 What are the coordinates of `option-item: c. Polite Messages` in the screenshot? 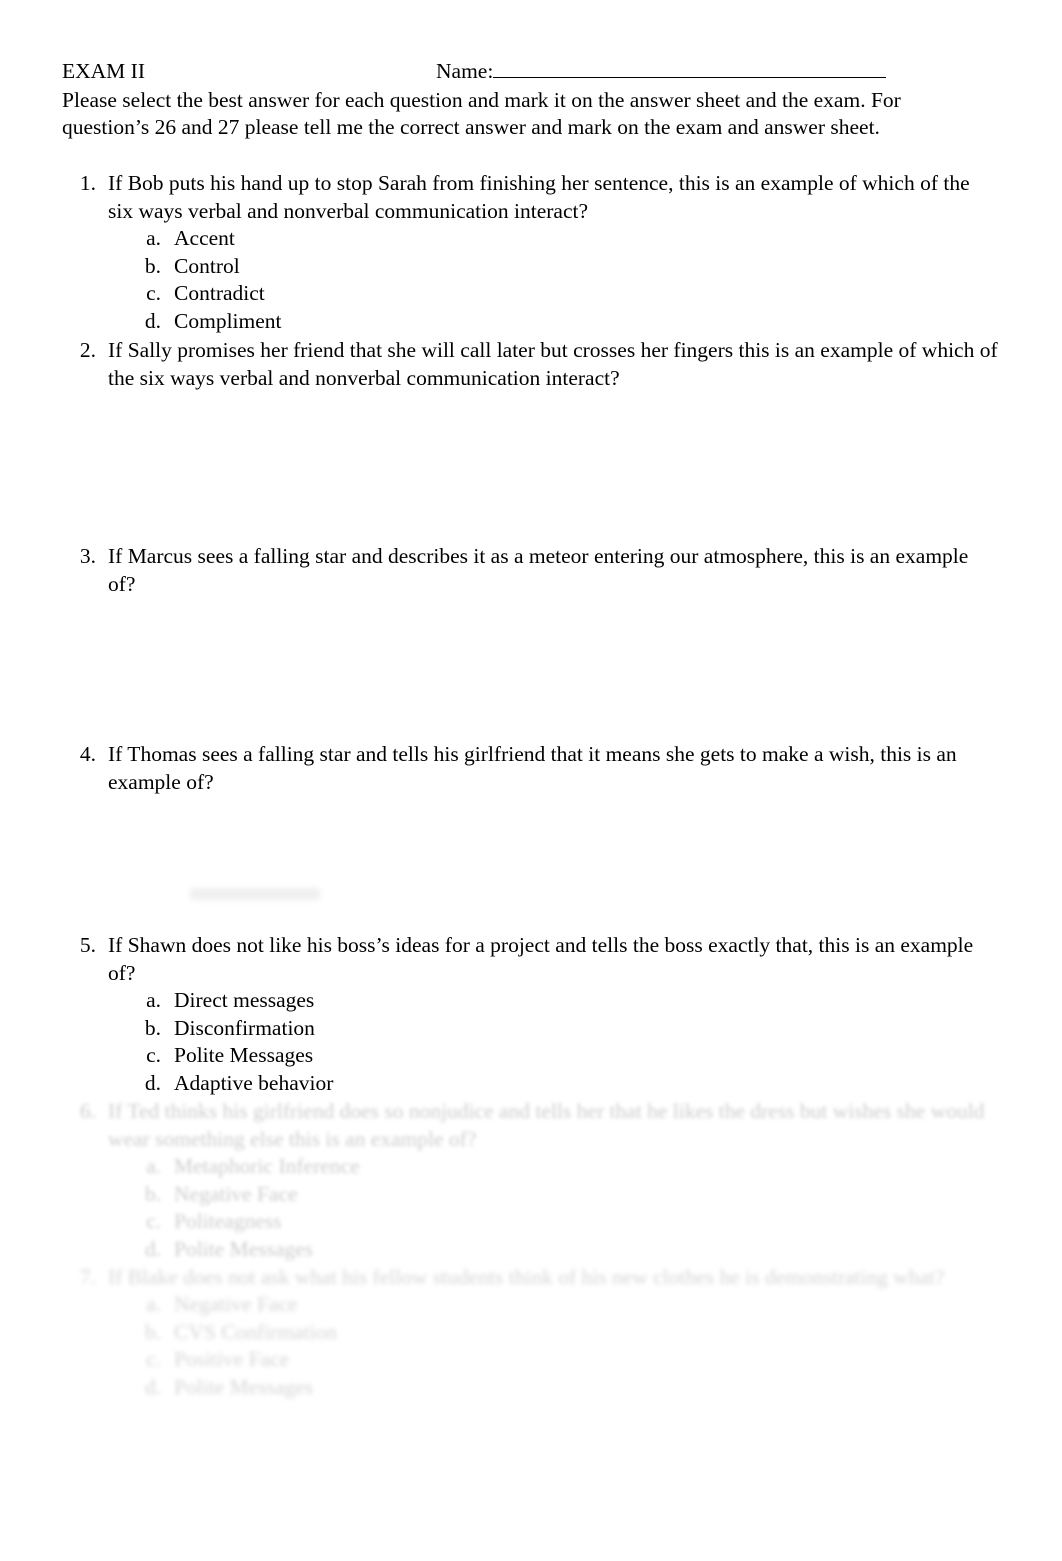 It's located at (554, 1056).